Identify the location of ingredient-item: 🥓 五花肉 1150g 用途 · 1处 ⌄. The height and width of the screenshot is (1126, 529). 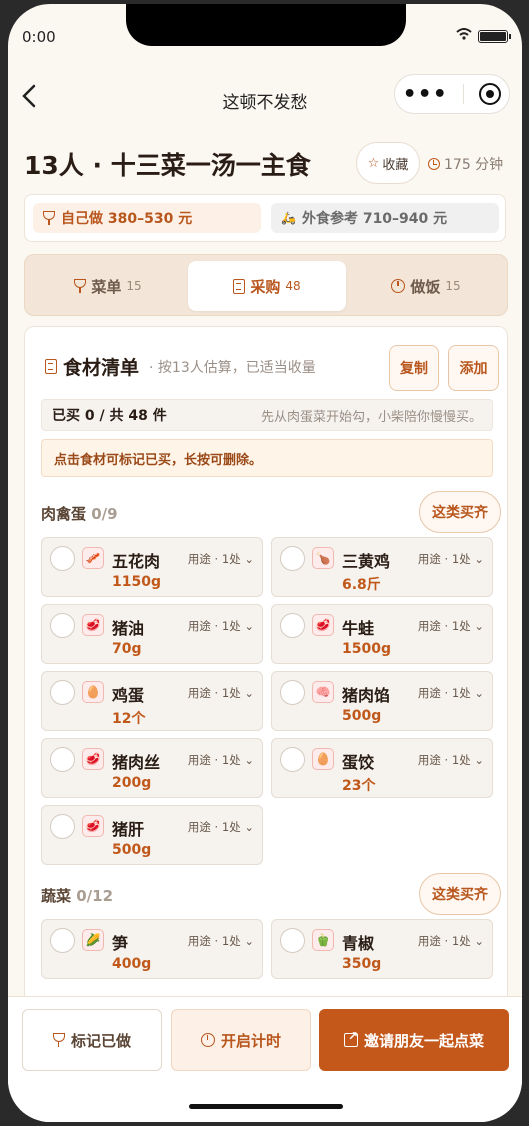
(152, 567).